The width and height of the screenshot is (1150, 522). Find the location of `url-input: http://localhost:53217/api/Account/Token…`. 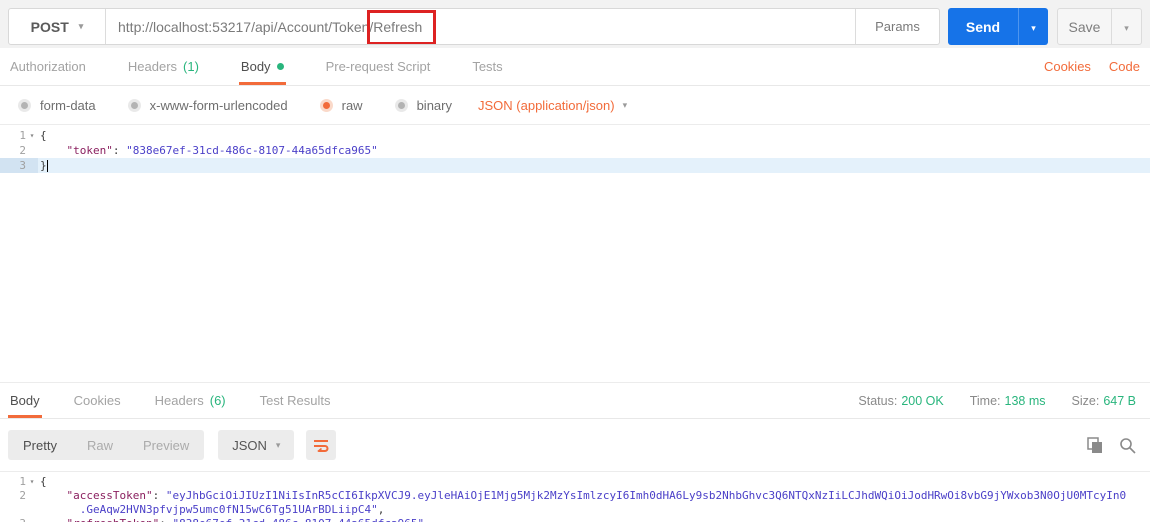

url-input: http://localhost:53217/api/Account/Token… is located at coordinates (480, 26).